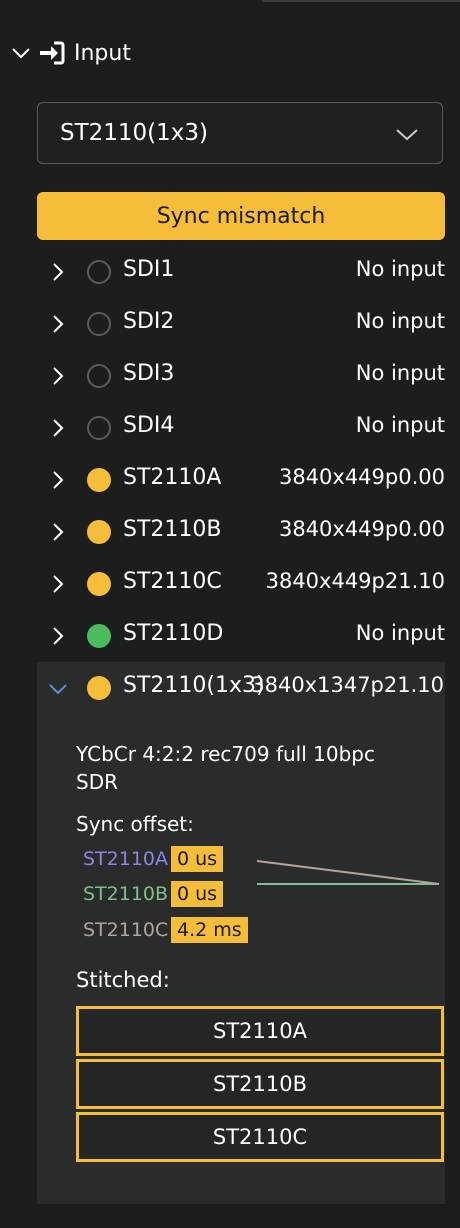 Image resolution: width=460 pixels, height=1228 pixels. I want to click on stitched-source: ST2110C, so click(260, 1137).